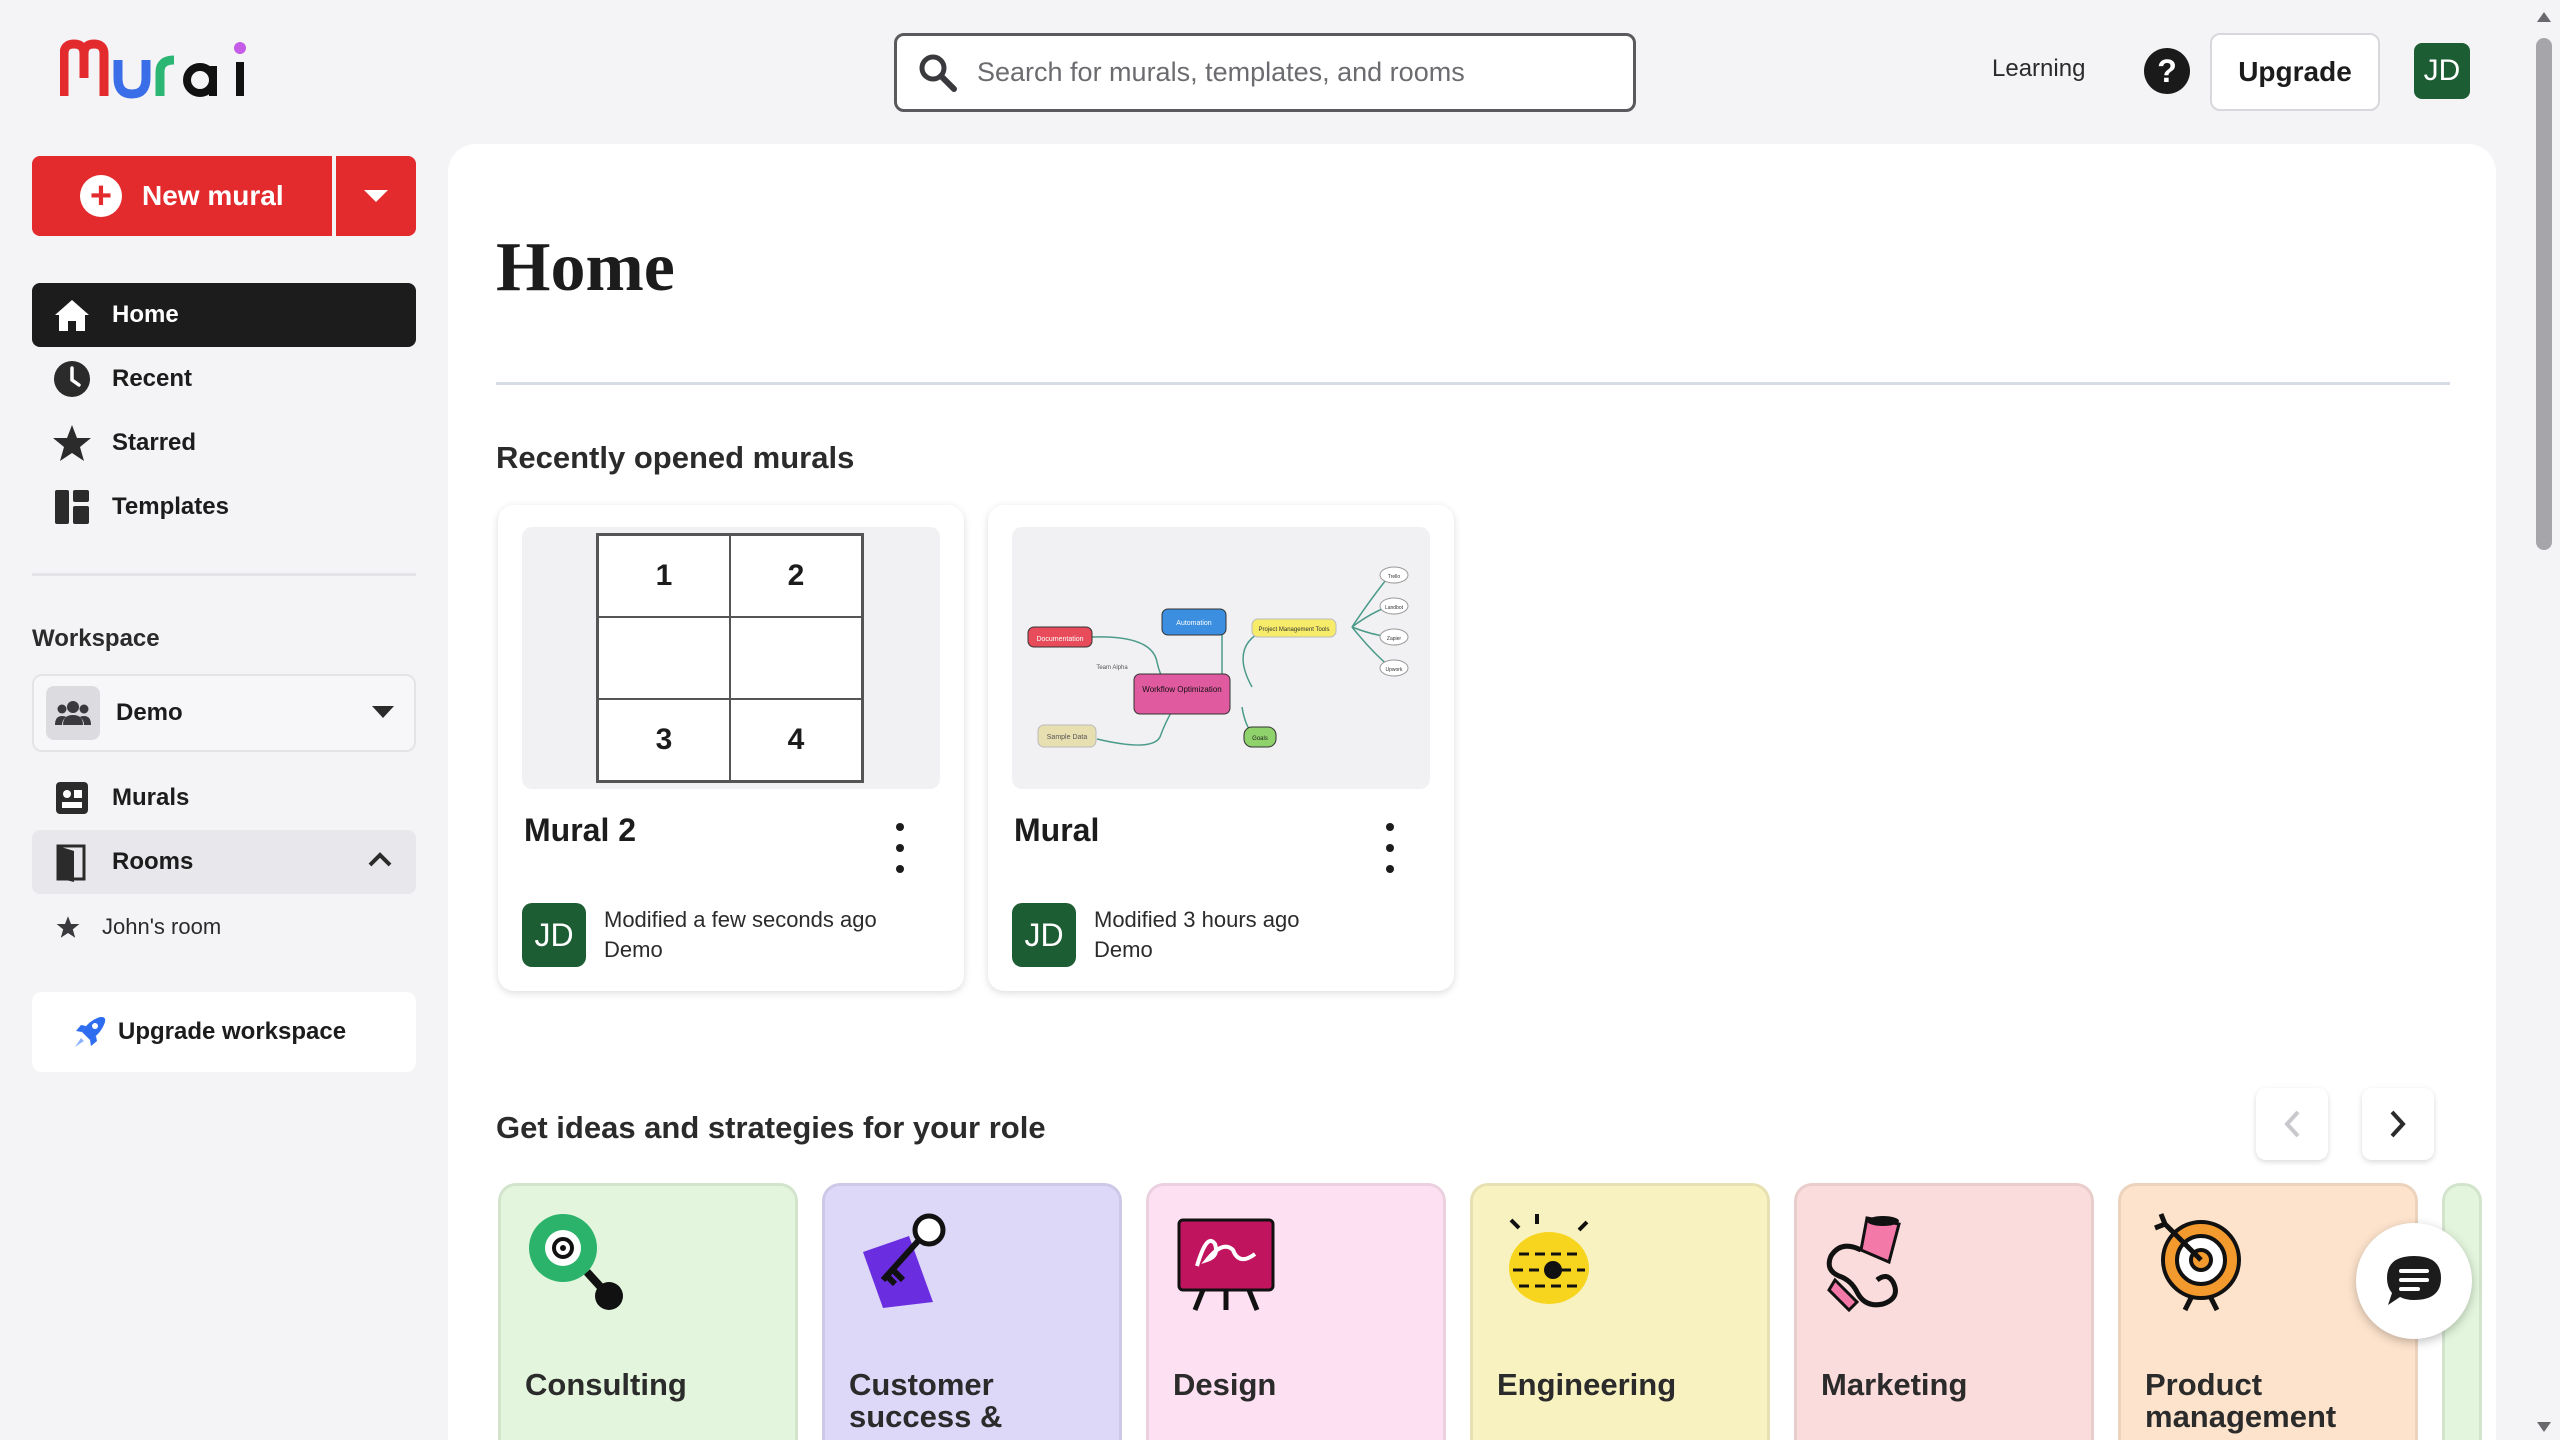  I want to click on role-card-engineering: Engineering, so click(1620, 1311).